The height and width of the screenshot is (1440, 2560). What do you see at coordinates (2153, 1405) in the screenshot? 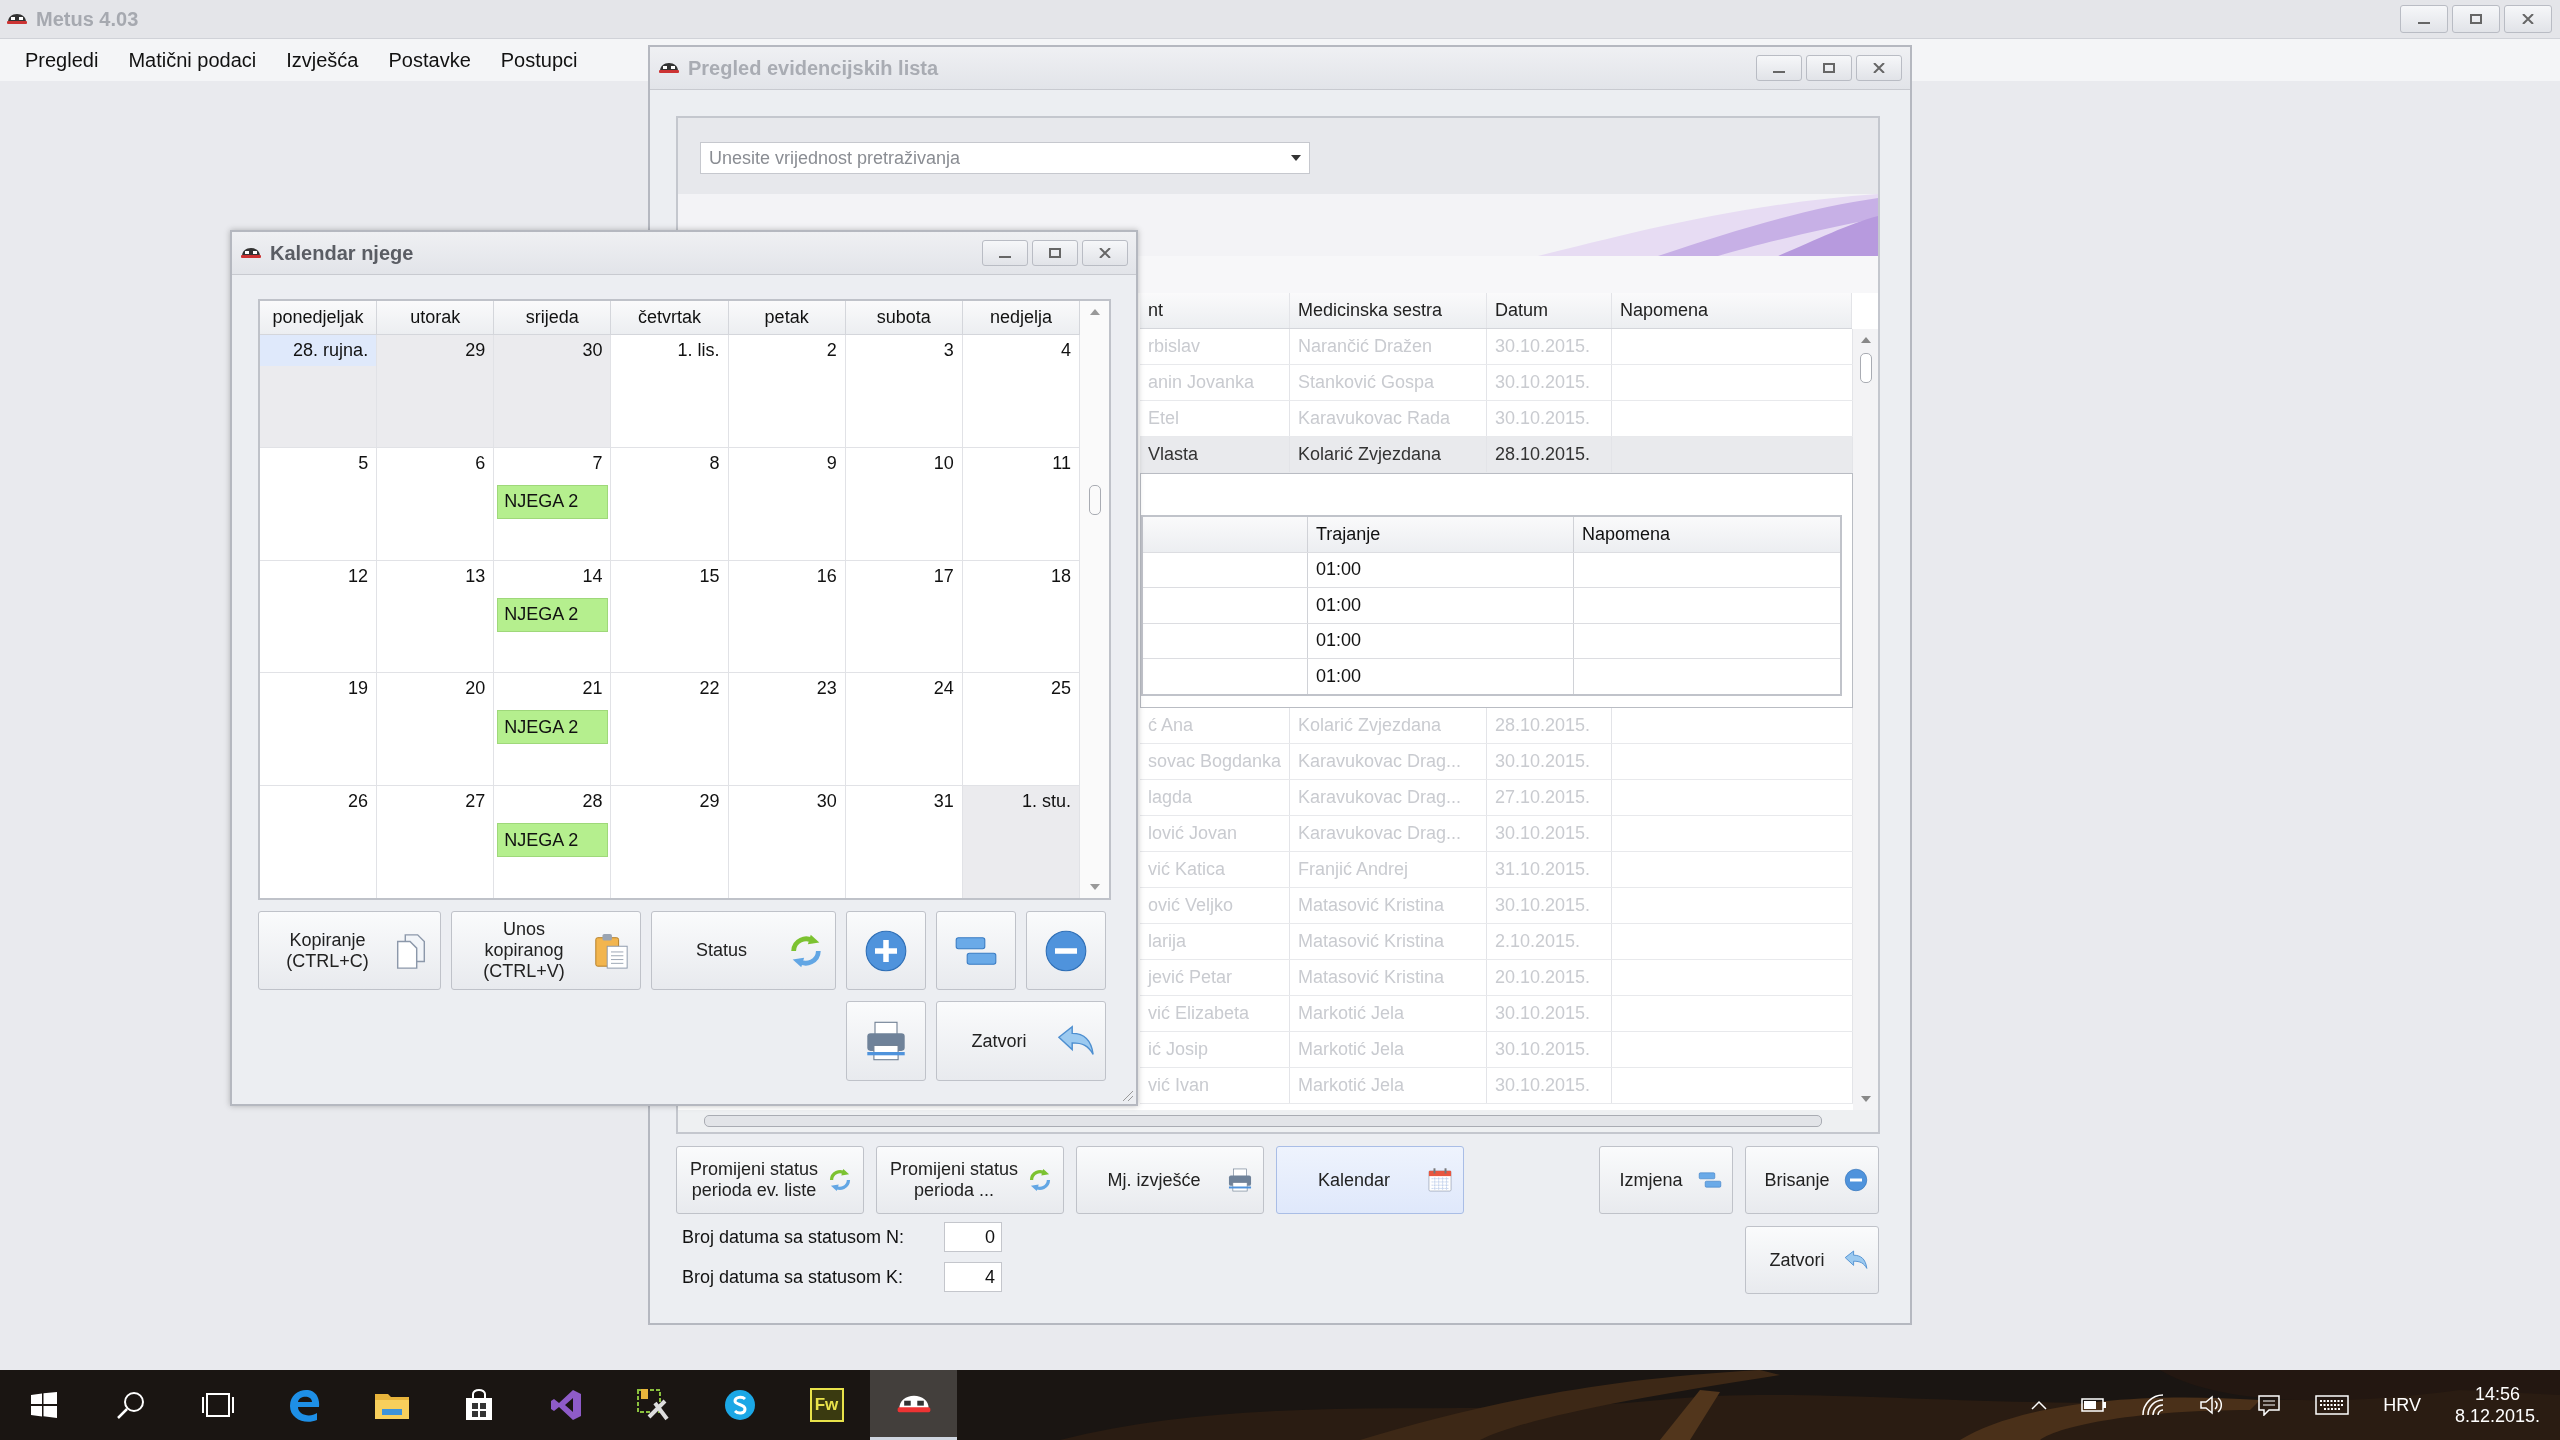
I see `wifi-icon` at bounding box center [2153, 1405].